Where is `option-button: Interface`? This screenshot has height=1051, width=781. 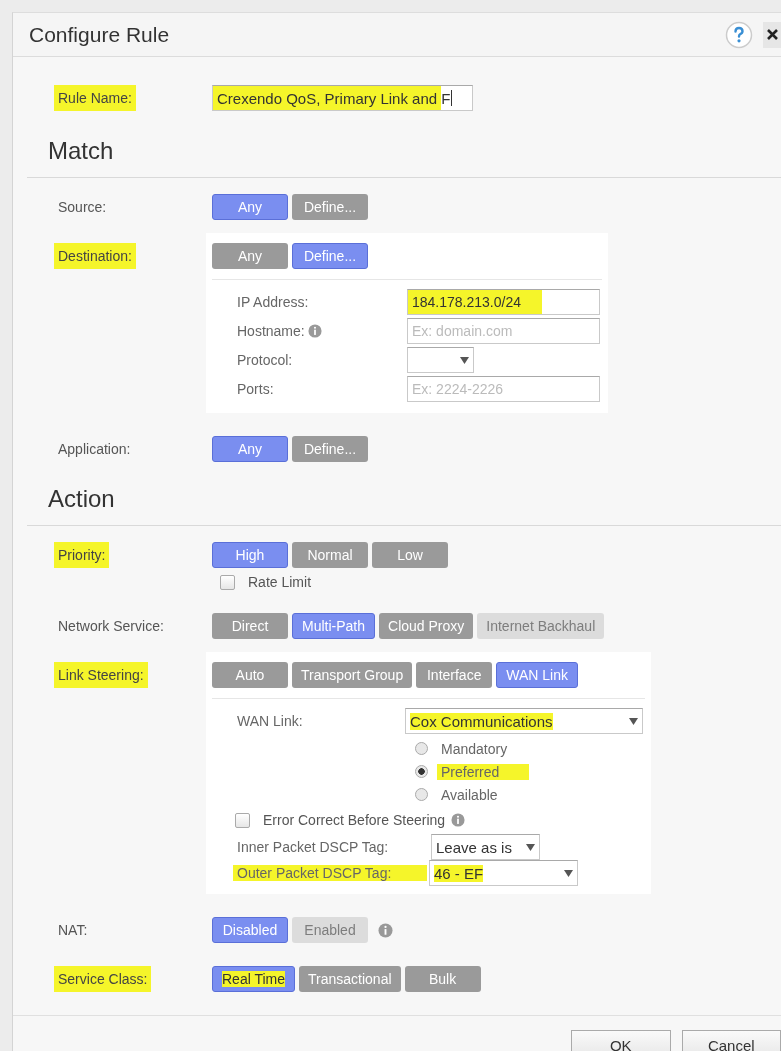
option-button: Interface is located at coordinates (454, 675).